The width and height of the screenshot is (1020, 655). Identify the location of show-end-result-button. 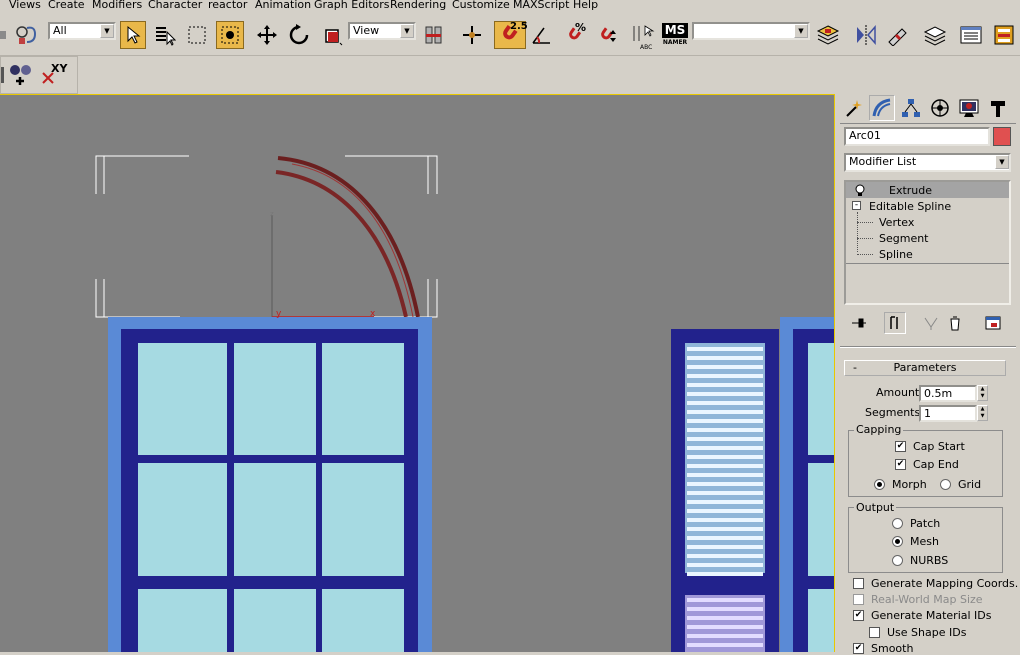
(895, 323).